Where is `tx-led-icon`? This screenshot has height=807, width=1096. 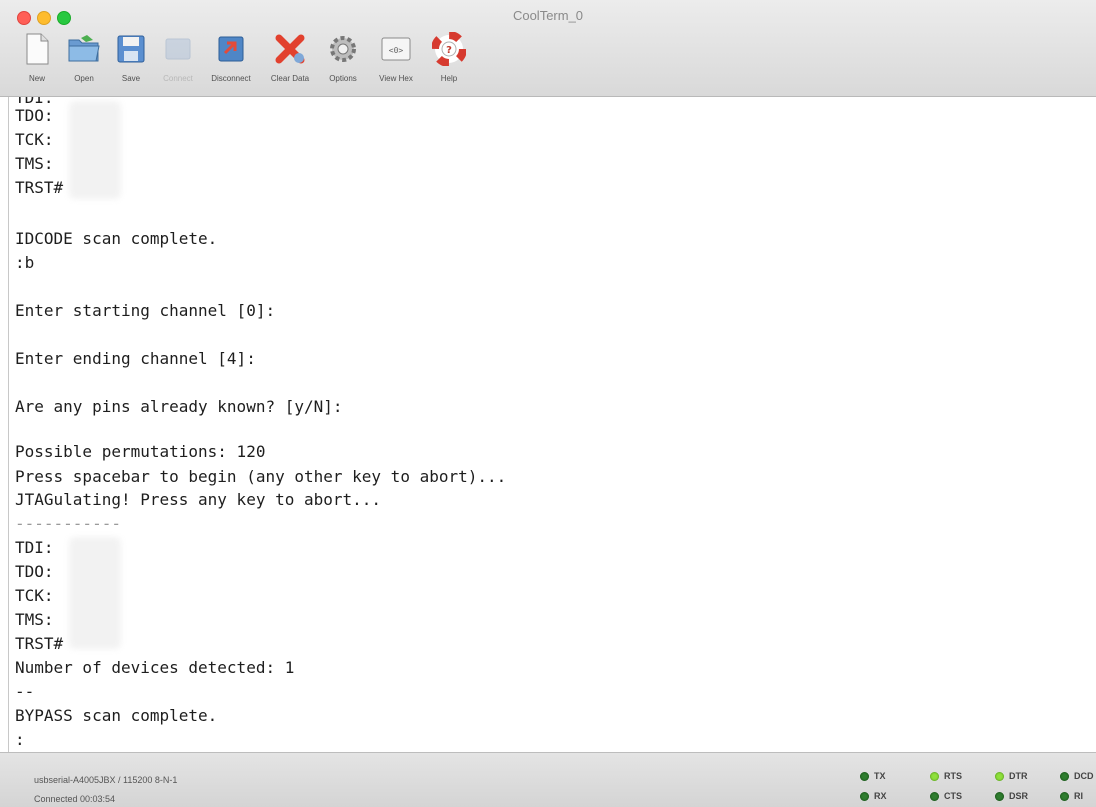 tx-led-icon is located at coordinates (864, 776).